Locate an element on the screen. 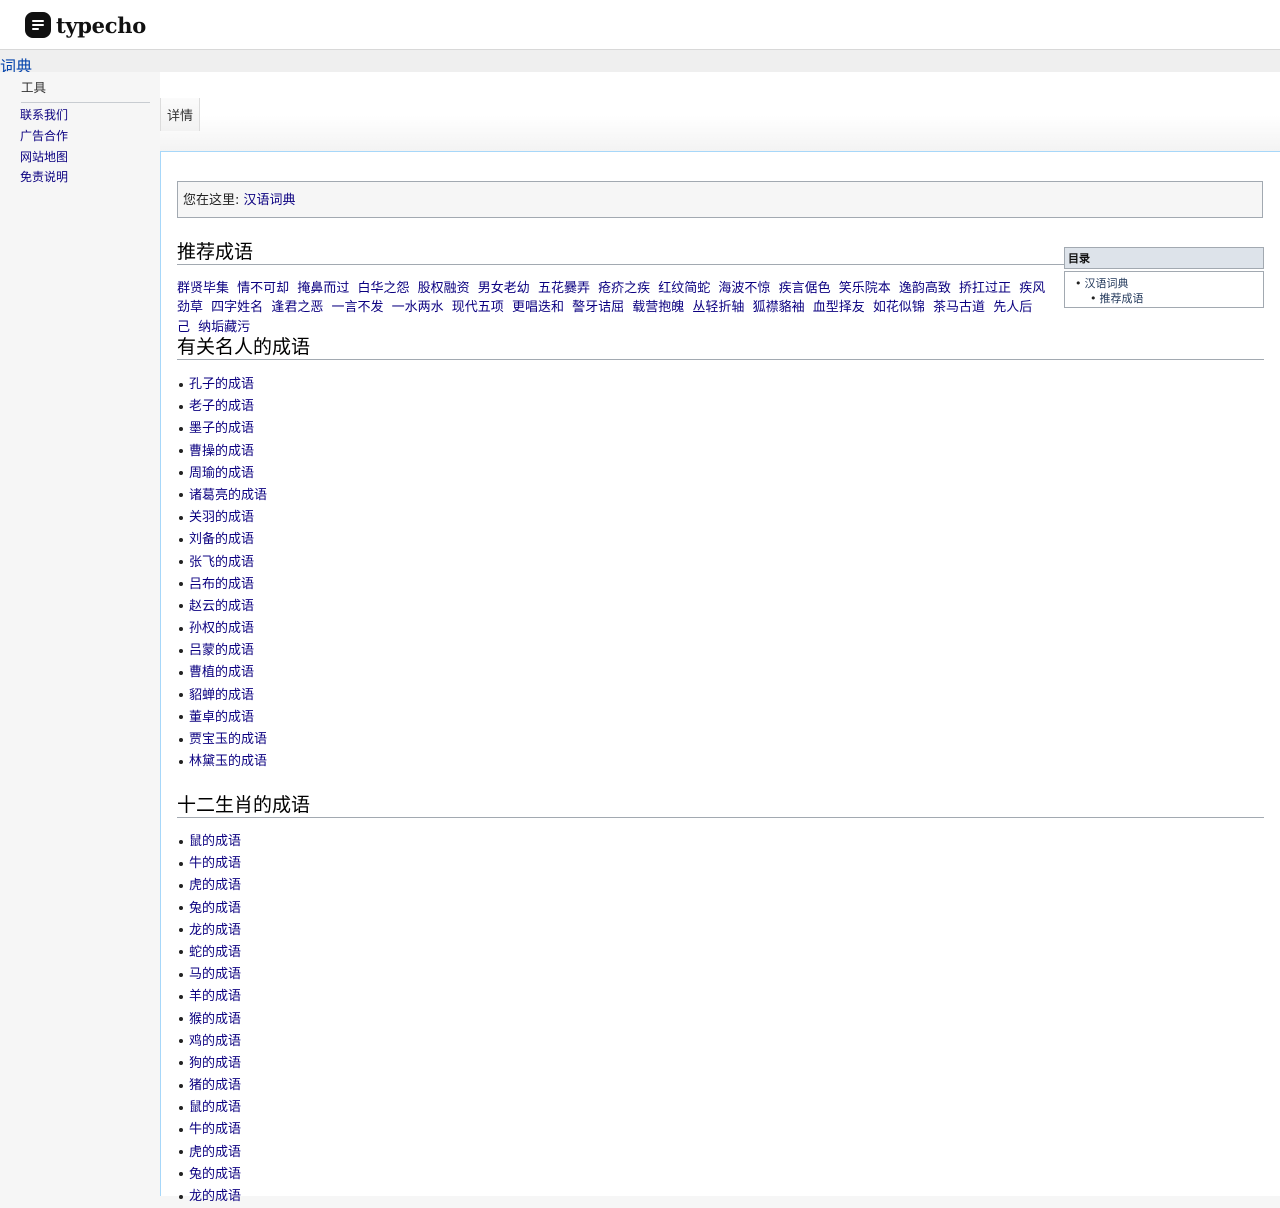 This screenshot has height=1208, width=1280. idiom-category-link: 墨子的成语 is located at coordinates (221, 428).